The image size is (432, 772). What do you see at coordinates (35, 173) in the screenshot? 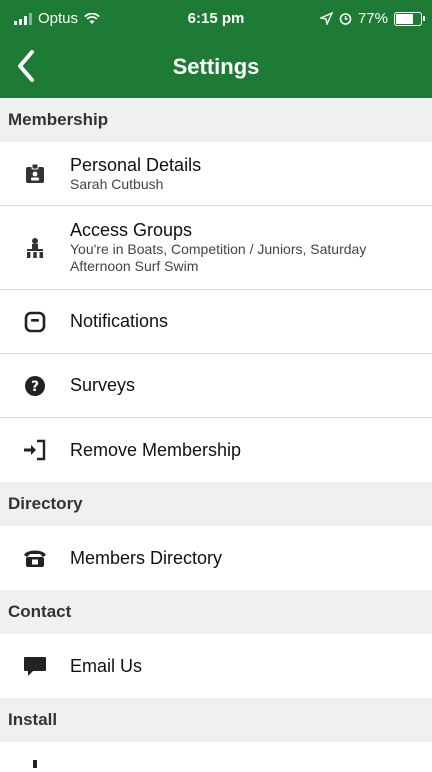
I see `id-badge-icon` at bounding box center [35, 173].